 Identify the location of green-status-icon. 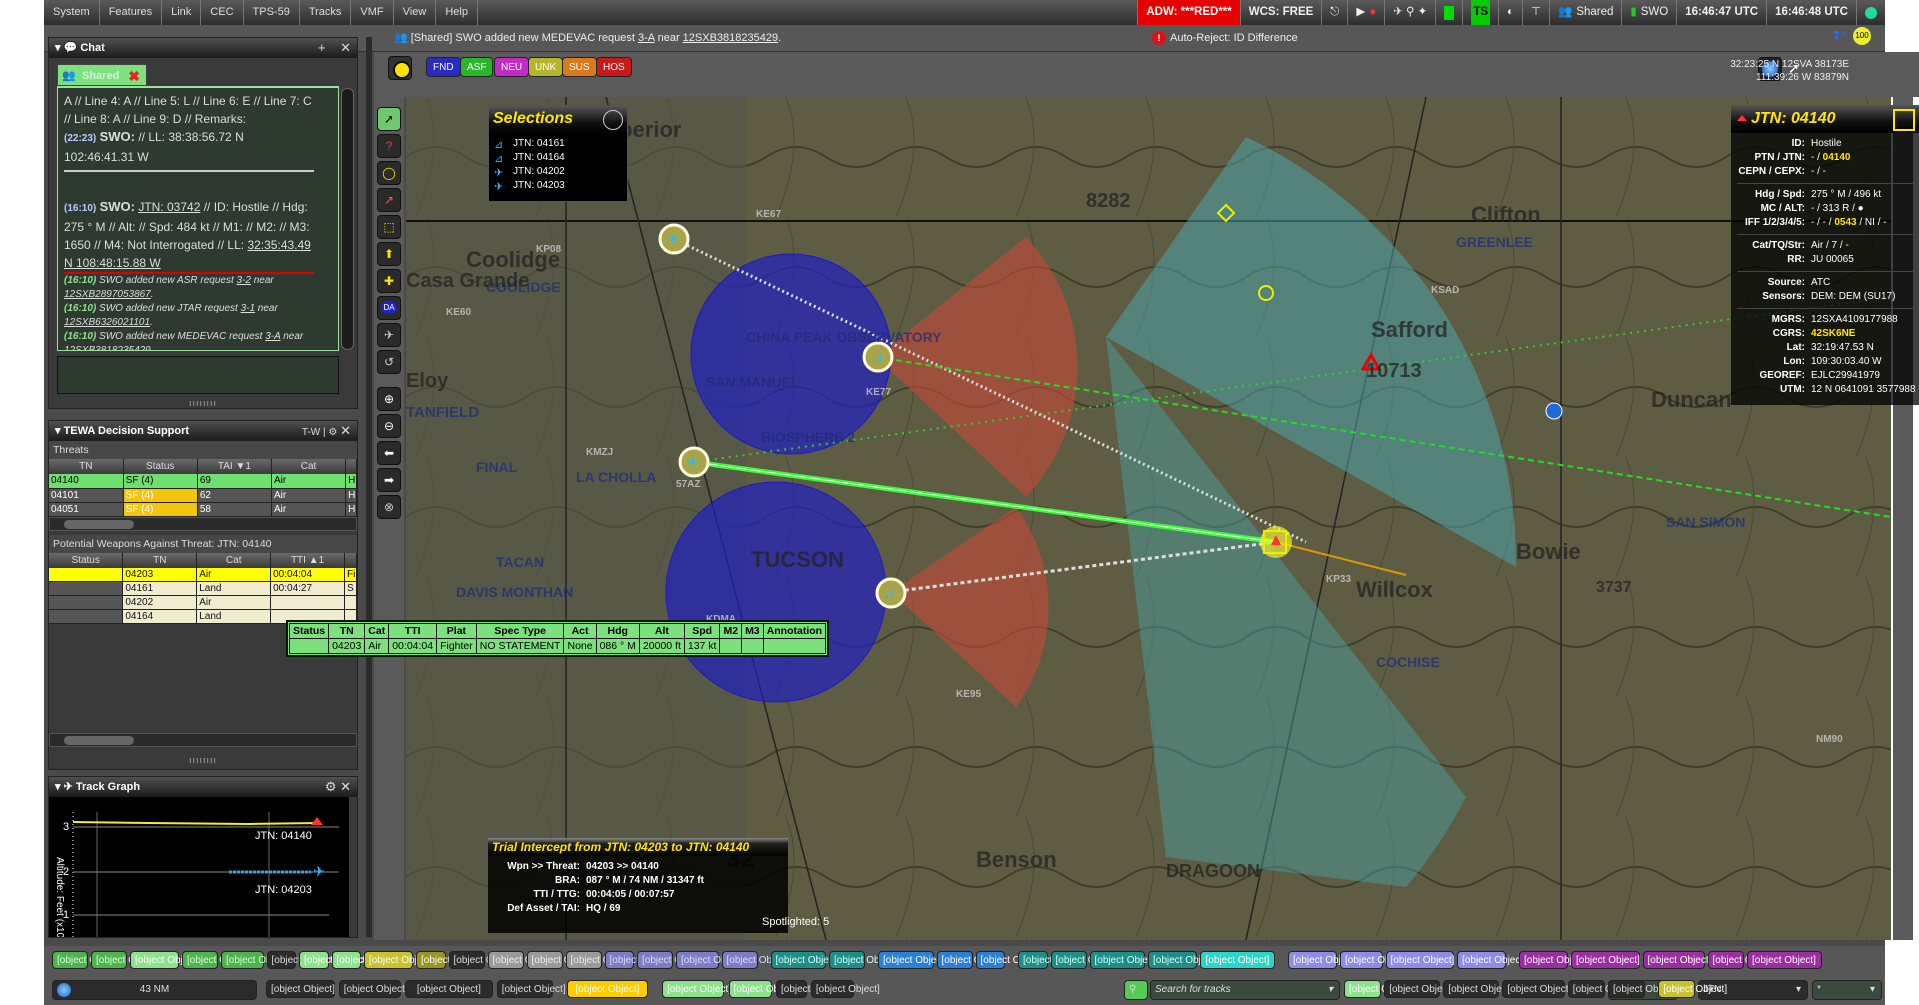
(1448, 12).